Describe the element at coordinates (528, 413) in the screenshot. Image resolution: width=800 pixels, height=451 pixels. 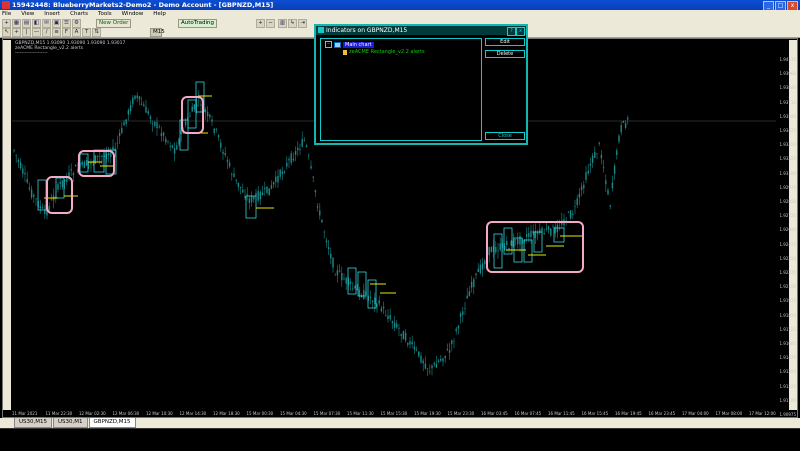
I see `time-label: 16 Mar 07:45` at that location.